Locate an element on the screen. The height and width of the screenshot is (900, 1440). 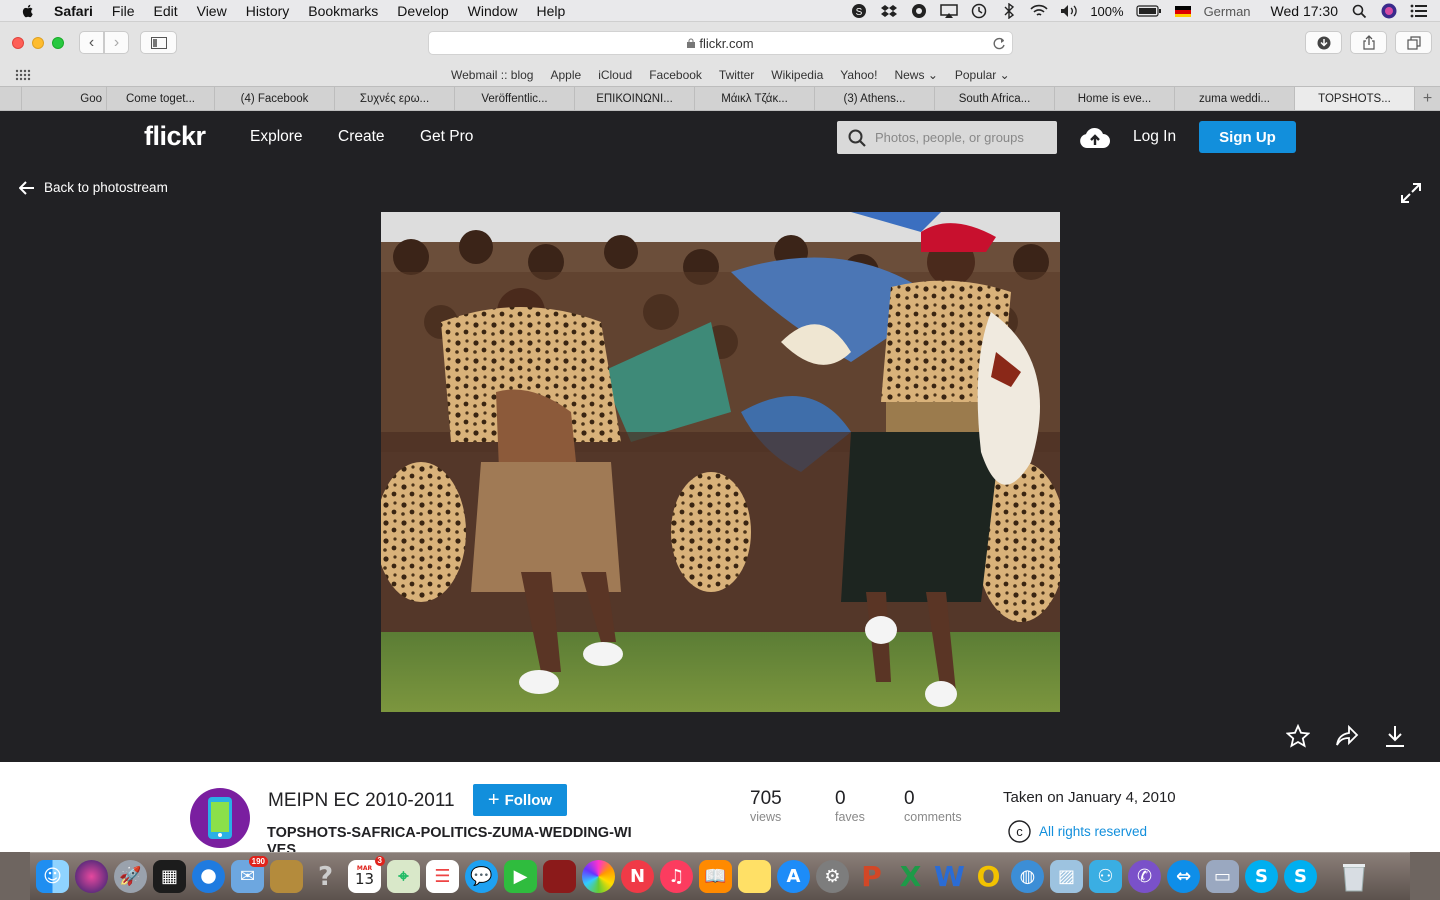
tab-1: Goo is located at coordinates (64, 98).